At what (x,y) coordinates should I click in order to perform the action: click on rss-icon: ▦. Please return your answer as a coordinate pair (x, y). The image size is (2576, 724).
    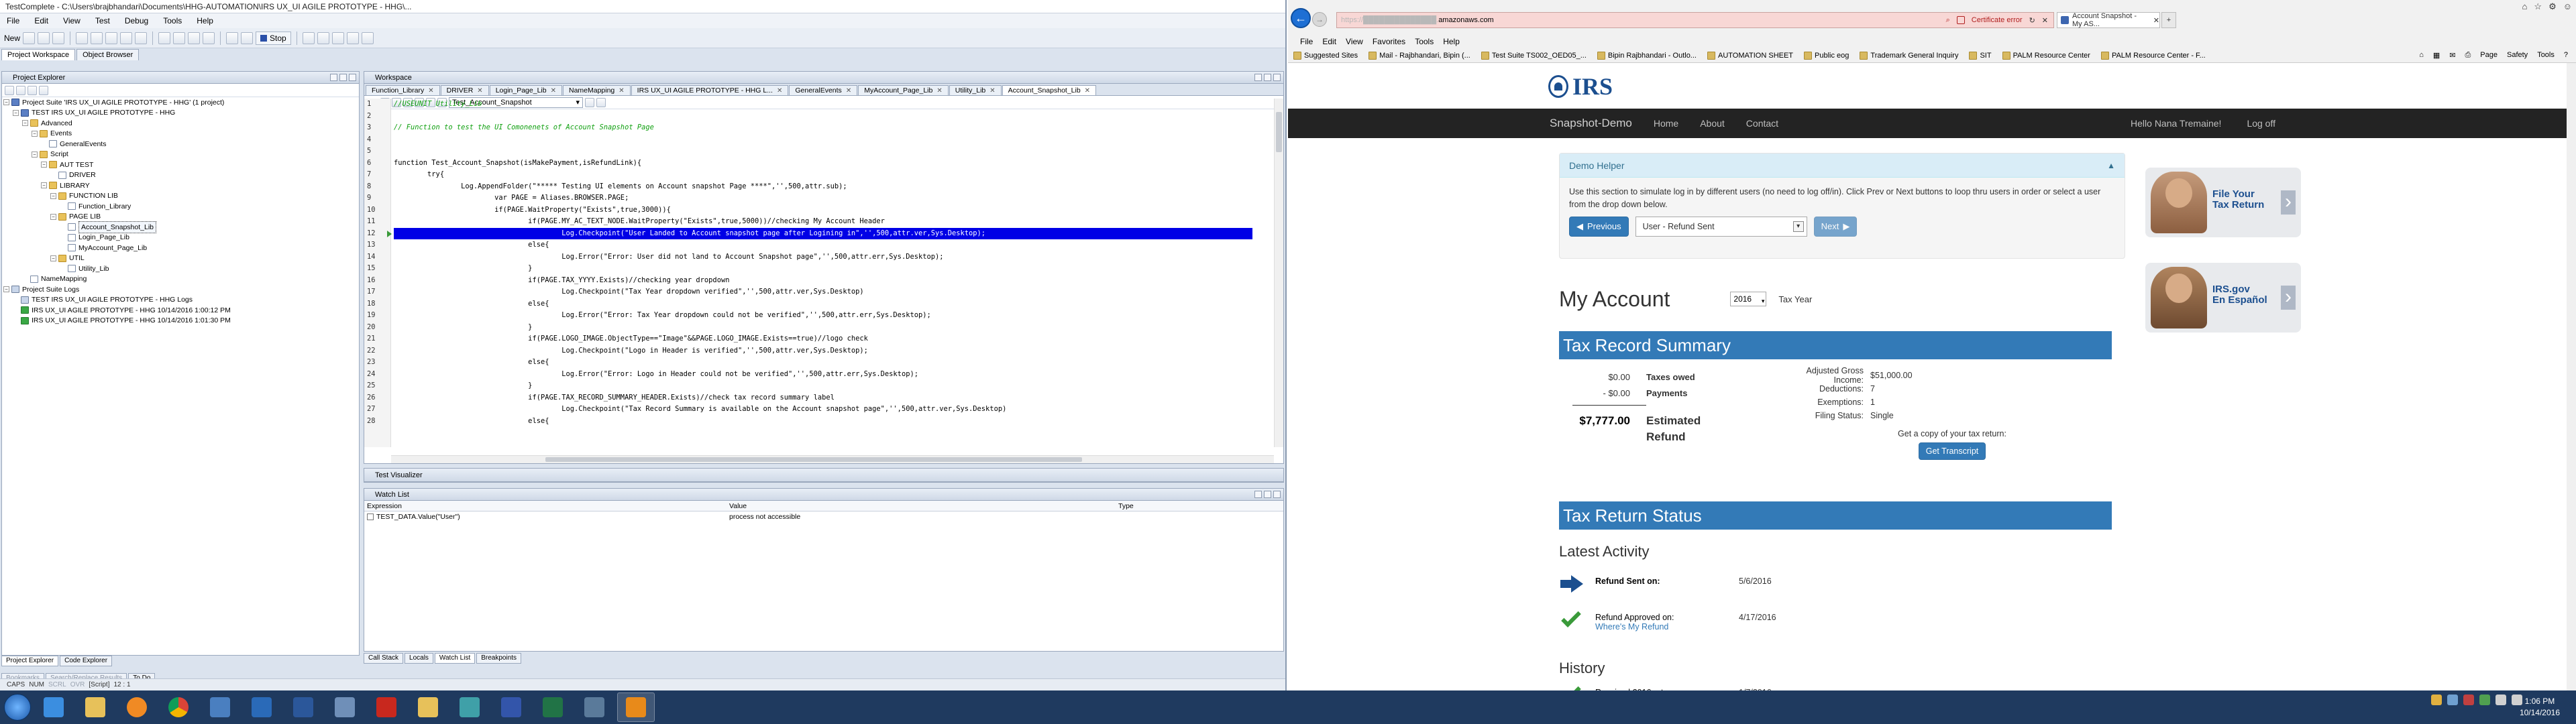
    Looking at the image, I should click on (2436, 55).